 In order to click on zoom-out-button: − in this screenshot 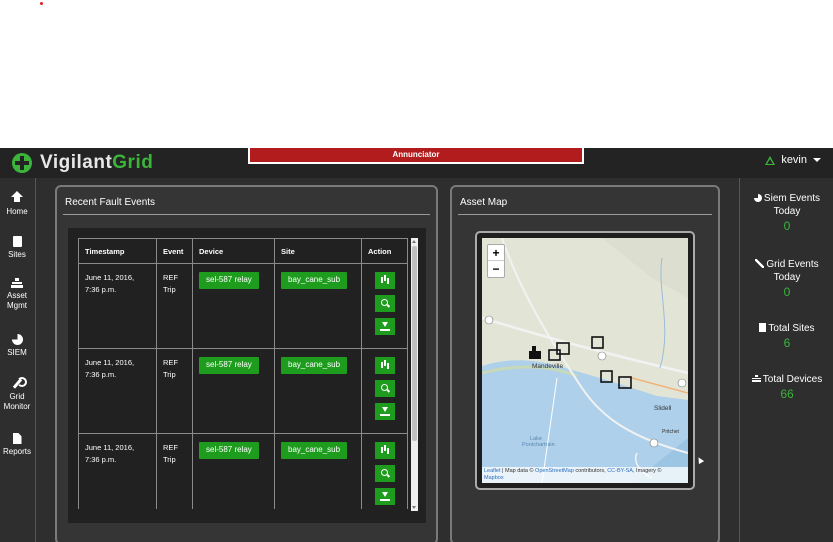, I will do `click(496, 269)`.